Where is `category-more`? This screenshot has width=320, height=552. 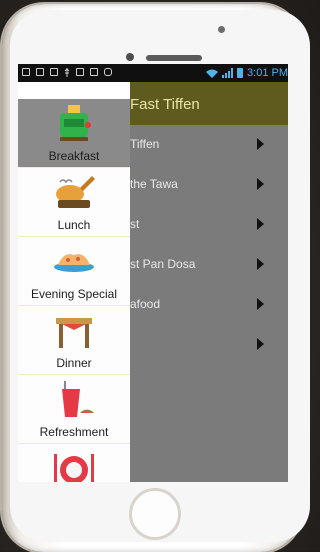 category-more is located at coordinates (74, 463).